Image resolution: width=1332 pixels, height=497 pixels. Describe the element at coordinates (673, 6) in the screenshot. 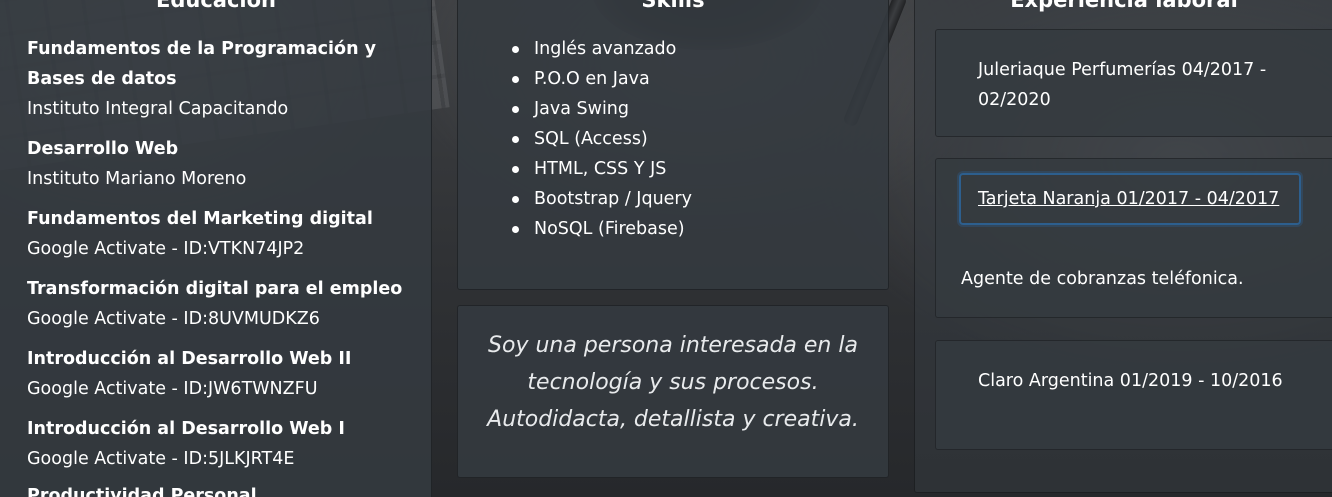

I see `skills-title: Skills` at that location.